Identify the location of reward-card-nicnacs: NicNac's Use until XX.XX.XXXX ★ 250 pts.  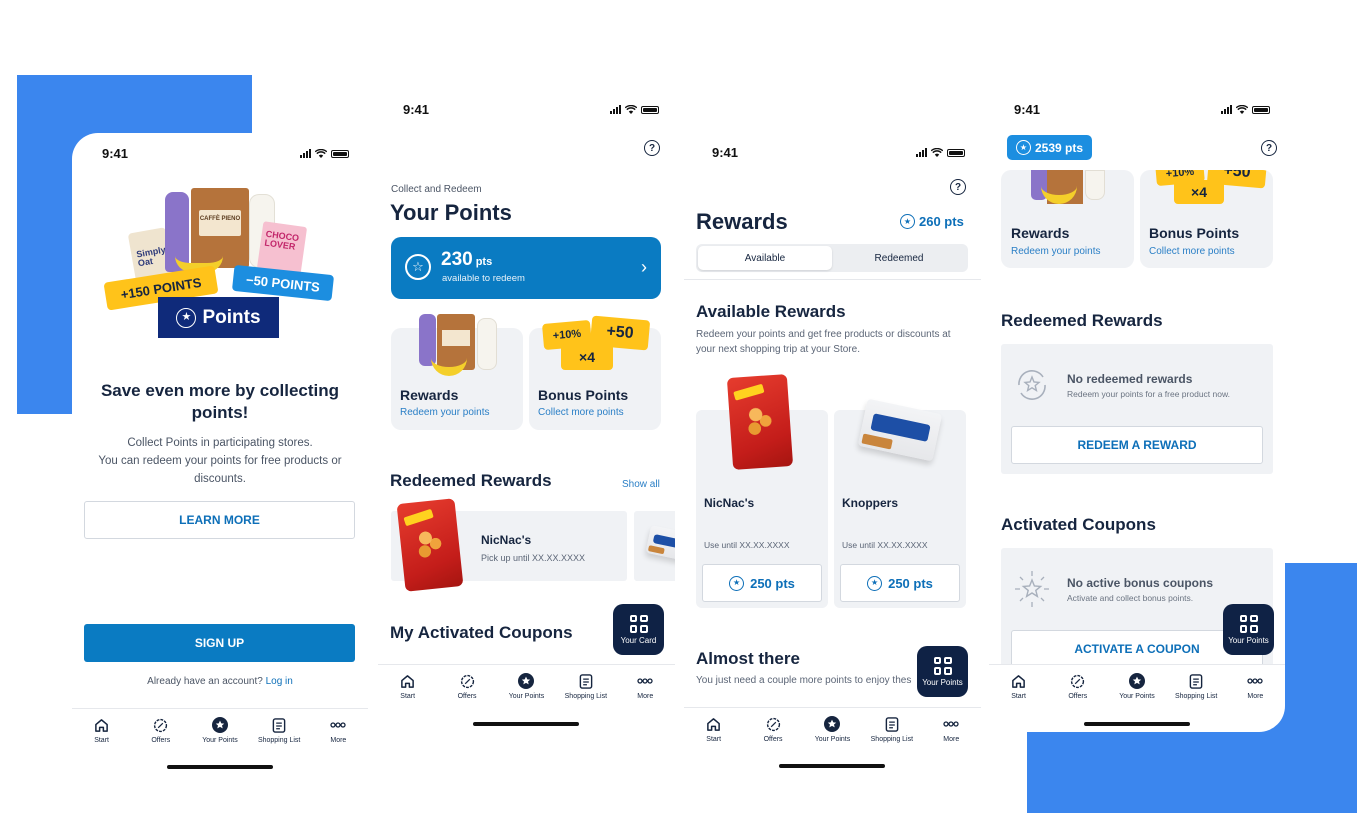
(762, 491).